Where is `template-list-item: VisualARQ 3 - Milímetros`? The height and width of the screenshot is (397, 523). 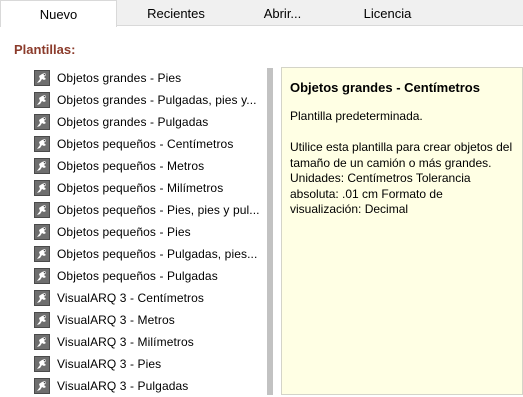
template-list-item: VisualARQ 3 - Milímetros is located at coordinates (146, 342).